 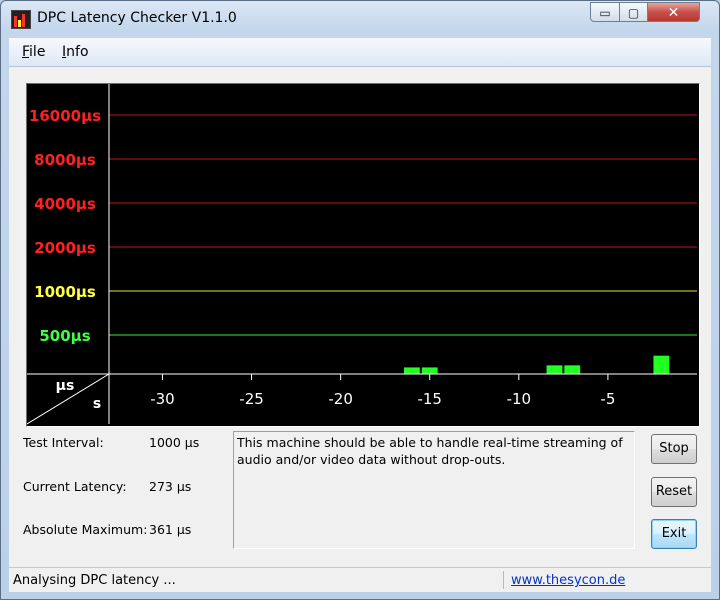 What do you see at coordinates (65, 248) in the screenshot?
I see `y-tick-label: 2000µs` at bounding box center [65, 248].